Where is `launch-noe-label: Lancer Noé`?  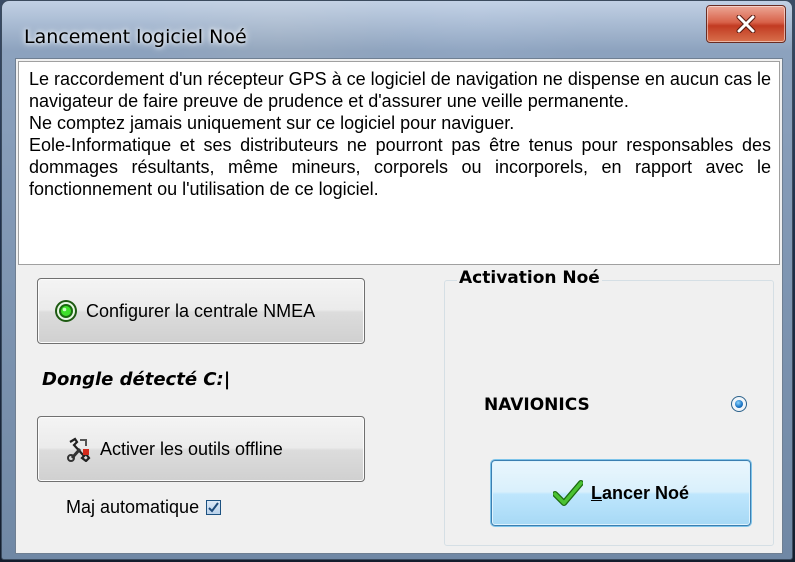 launch-noe-label: Lancer Noé is located at coordinates (640, 493).